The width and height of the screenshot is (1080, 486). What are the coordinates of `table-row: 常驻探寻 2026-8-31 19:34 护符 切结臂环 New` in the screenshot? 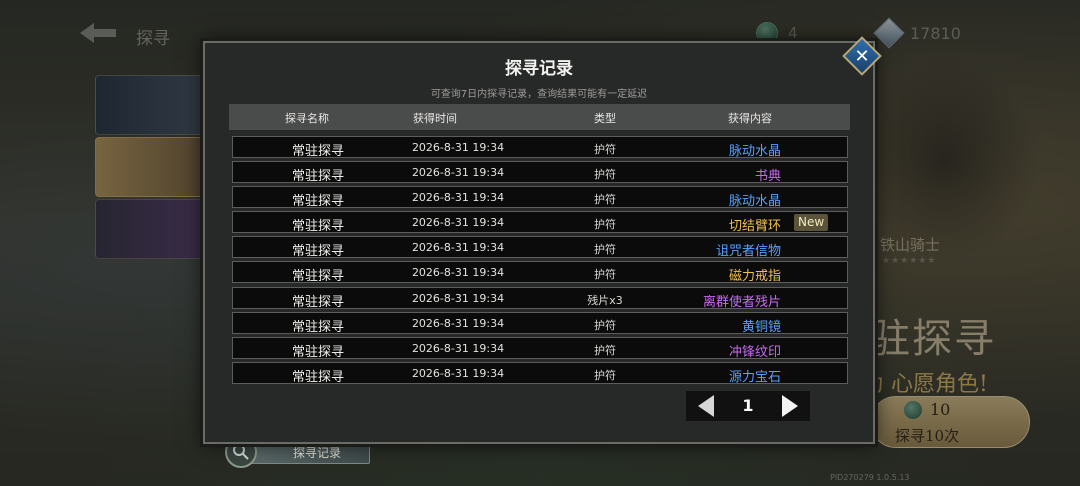 It's located at (540, 223).